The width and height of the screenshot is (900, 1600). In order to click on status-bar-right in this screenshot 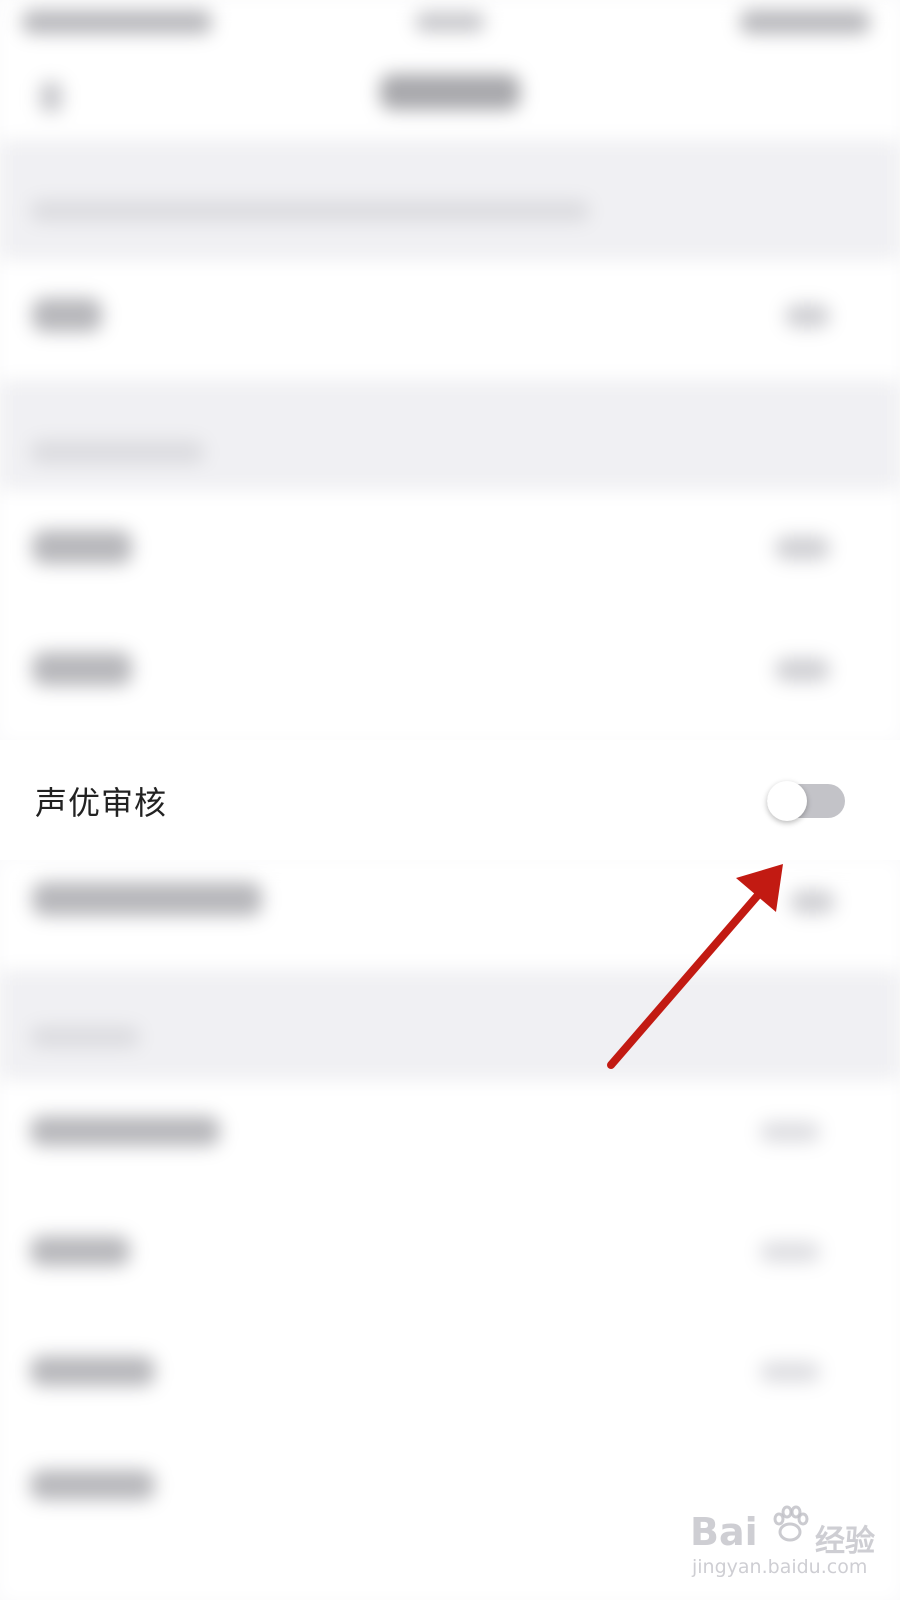, I will do `click(805, 22)`.